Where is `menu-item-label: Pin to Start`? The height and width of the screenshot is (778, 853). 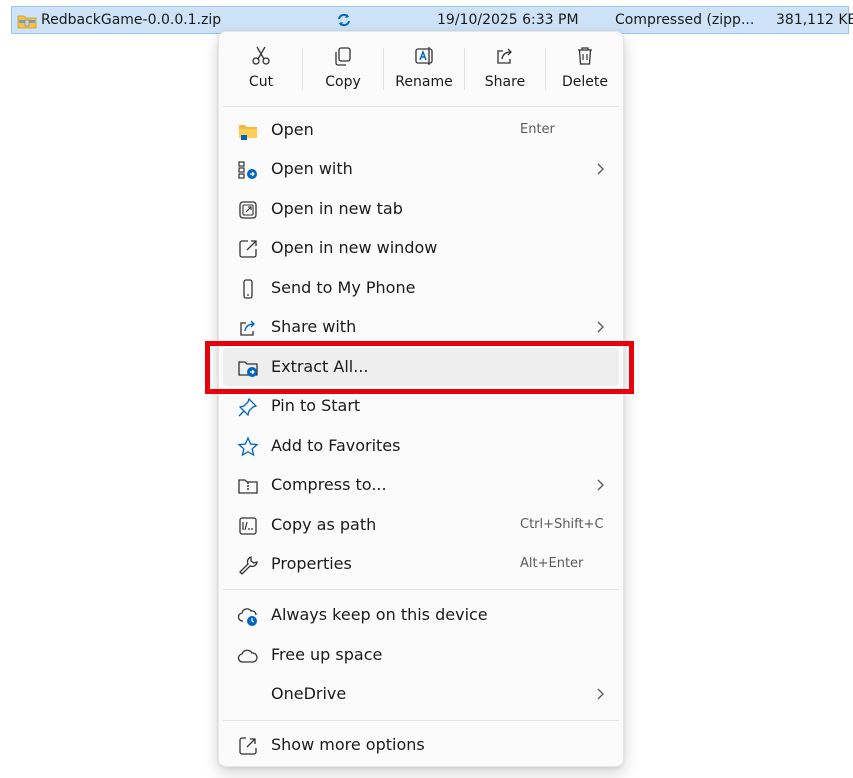
menu-item-label: Pin to Start is located at coordinates (316, 405).